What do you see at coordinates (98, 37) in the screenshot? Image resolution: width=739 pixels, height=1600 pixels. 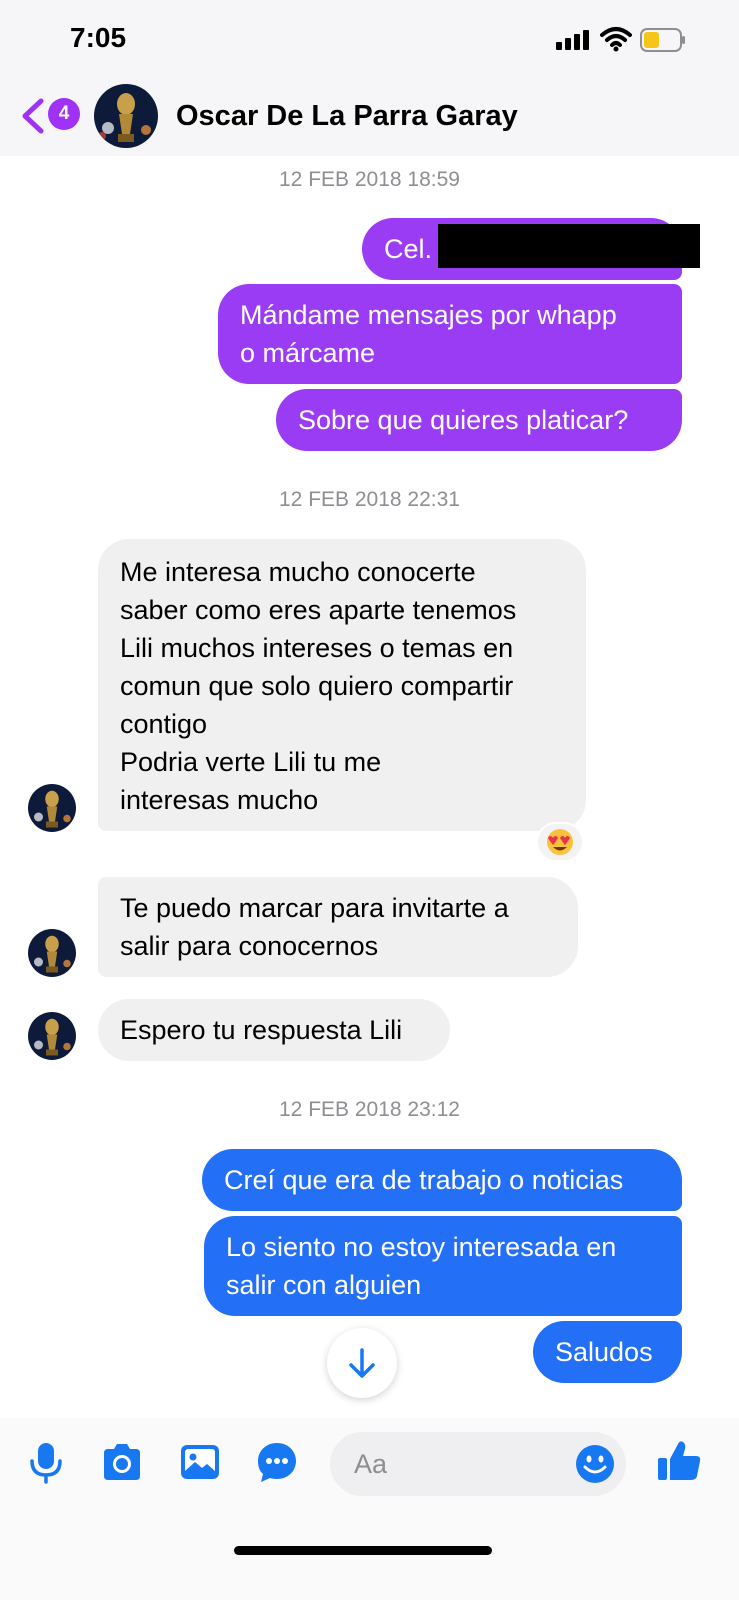 I see `status-time: 7:05` at bounding box center [98, 37].